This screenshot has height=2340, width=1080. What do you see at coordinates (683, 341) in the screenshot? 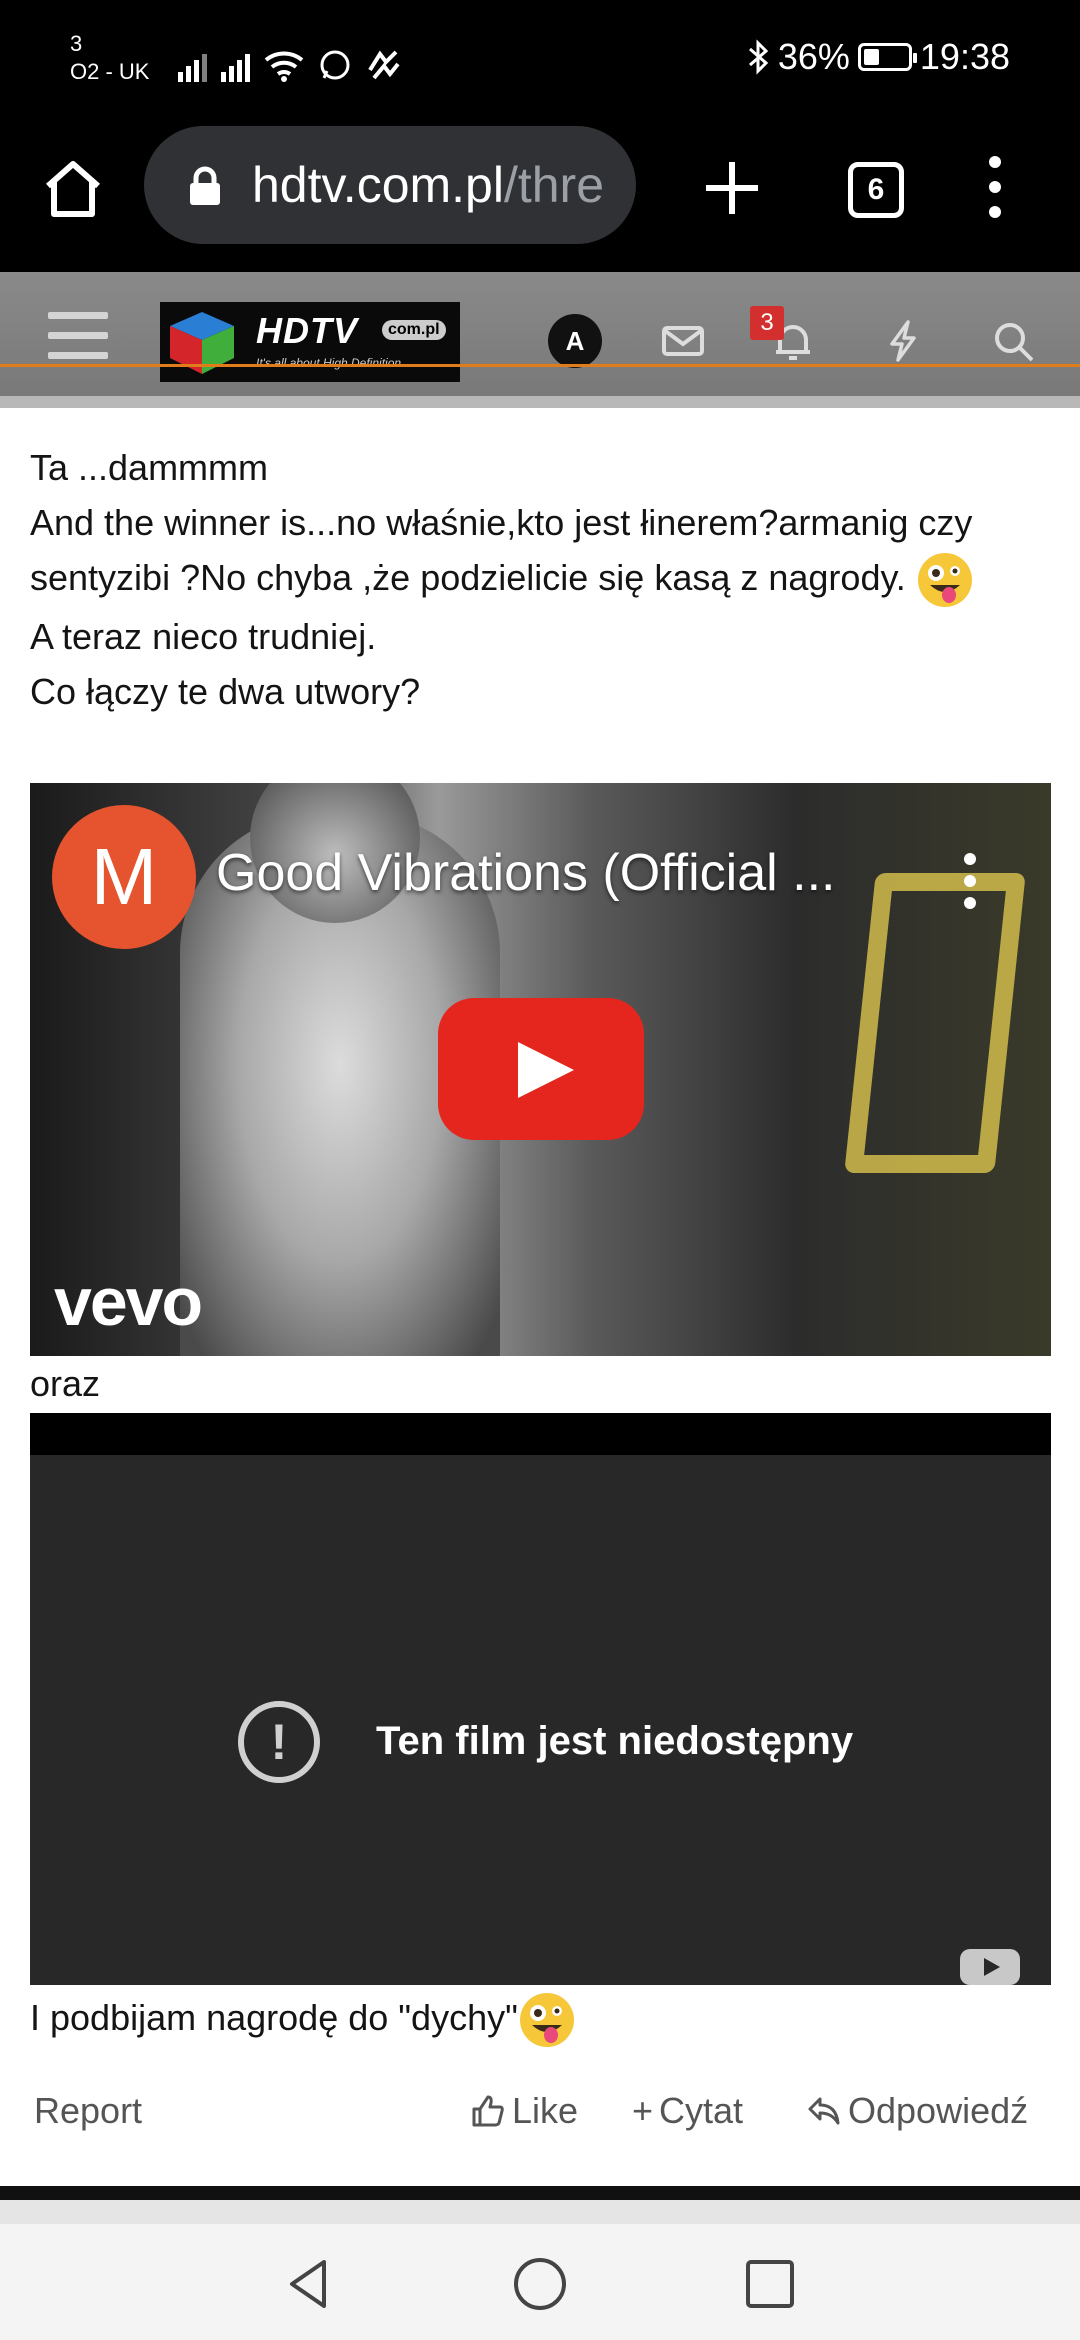
I see `mail-icon` at bounding box center [683, 341].